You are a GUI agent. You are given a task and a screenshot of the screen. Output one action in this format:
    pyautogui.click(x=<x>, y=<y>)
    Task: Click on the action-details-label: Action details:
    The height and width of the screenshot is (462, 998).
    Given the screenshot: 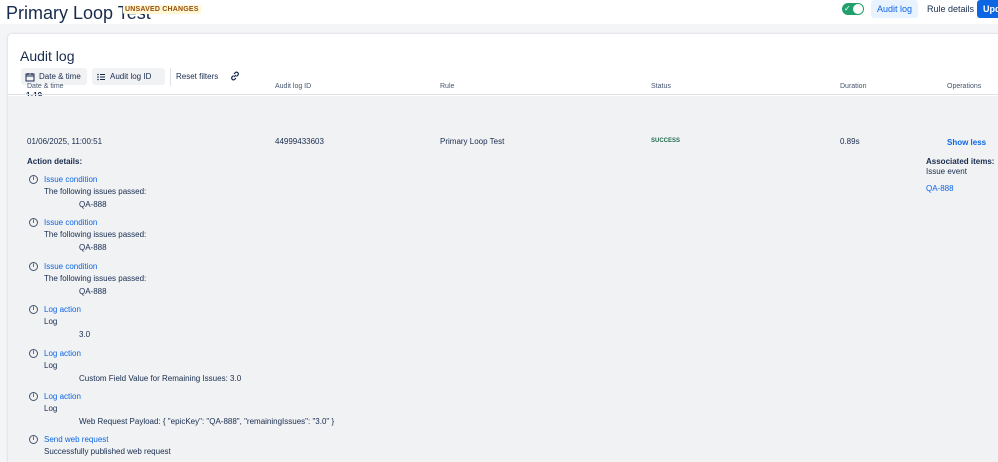 What is the action you would take?
    pyautogui.click(x=55, y=161)
    